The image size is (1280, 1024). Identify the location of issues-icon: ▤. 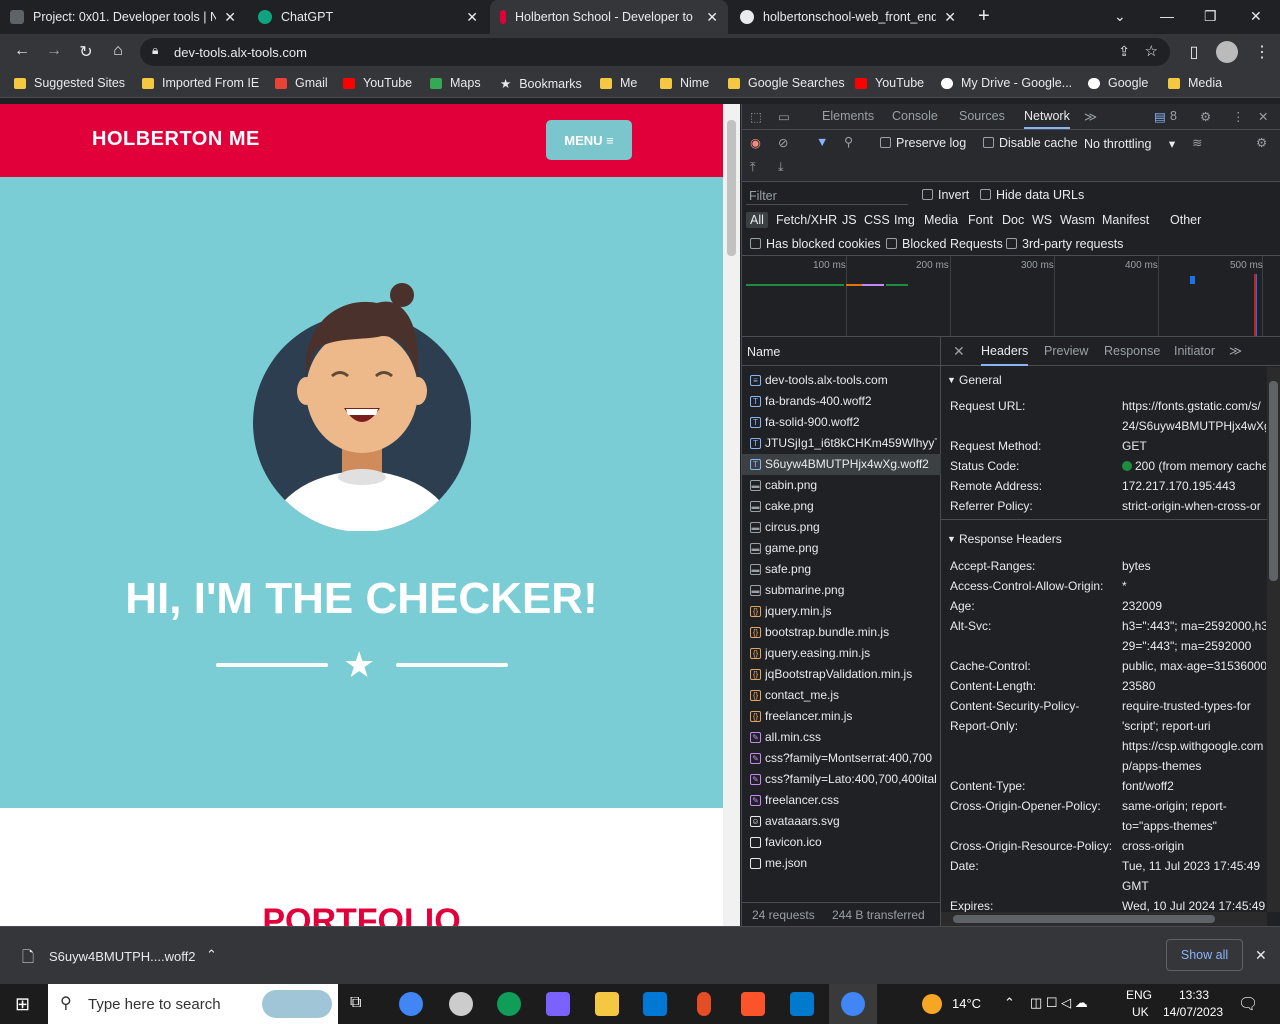
(1160, 116).